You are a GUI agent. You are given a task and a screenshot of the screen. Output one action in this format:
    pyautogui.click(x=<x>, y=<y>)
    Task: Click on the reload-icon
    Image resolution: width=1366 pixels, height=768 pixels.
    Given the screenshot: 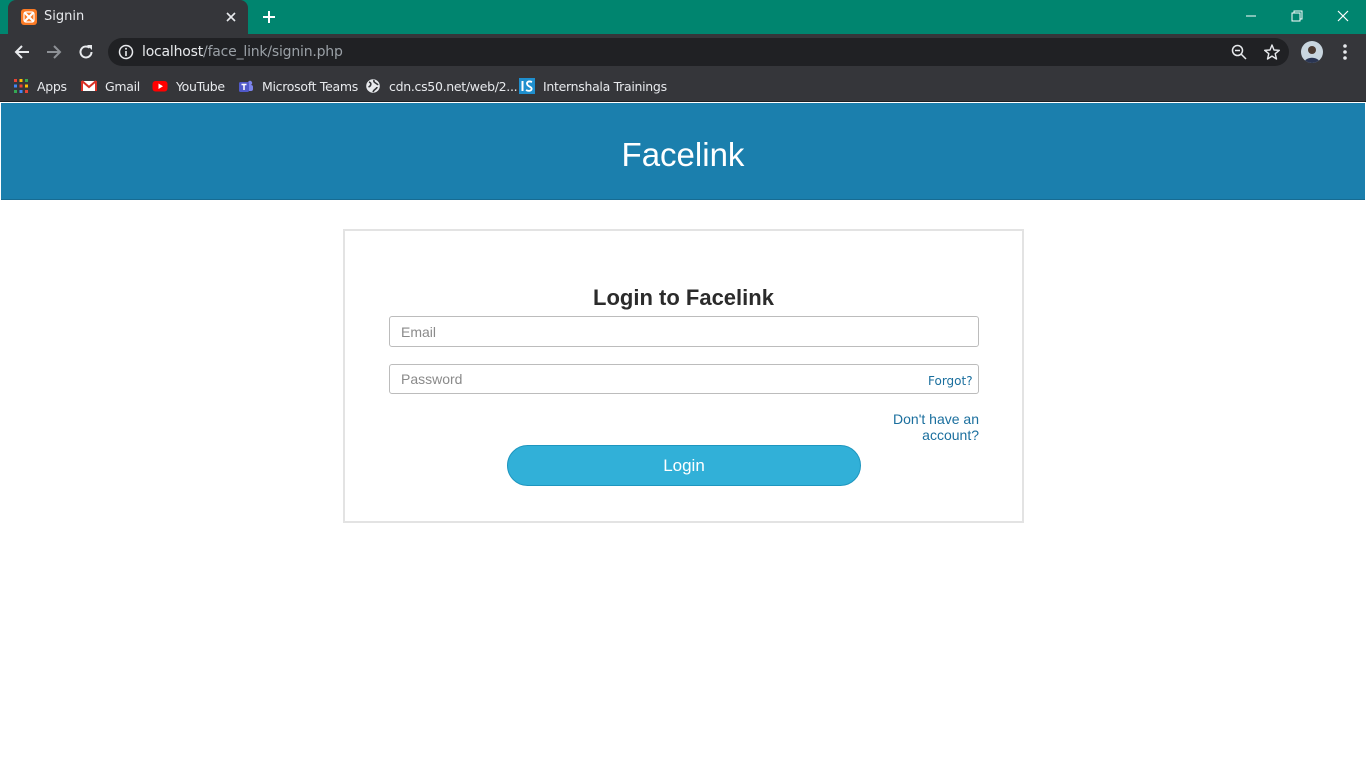 What is the action you would take?
    pyautogui.click(x=86, y=52)
    